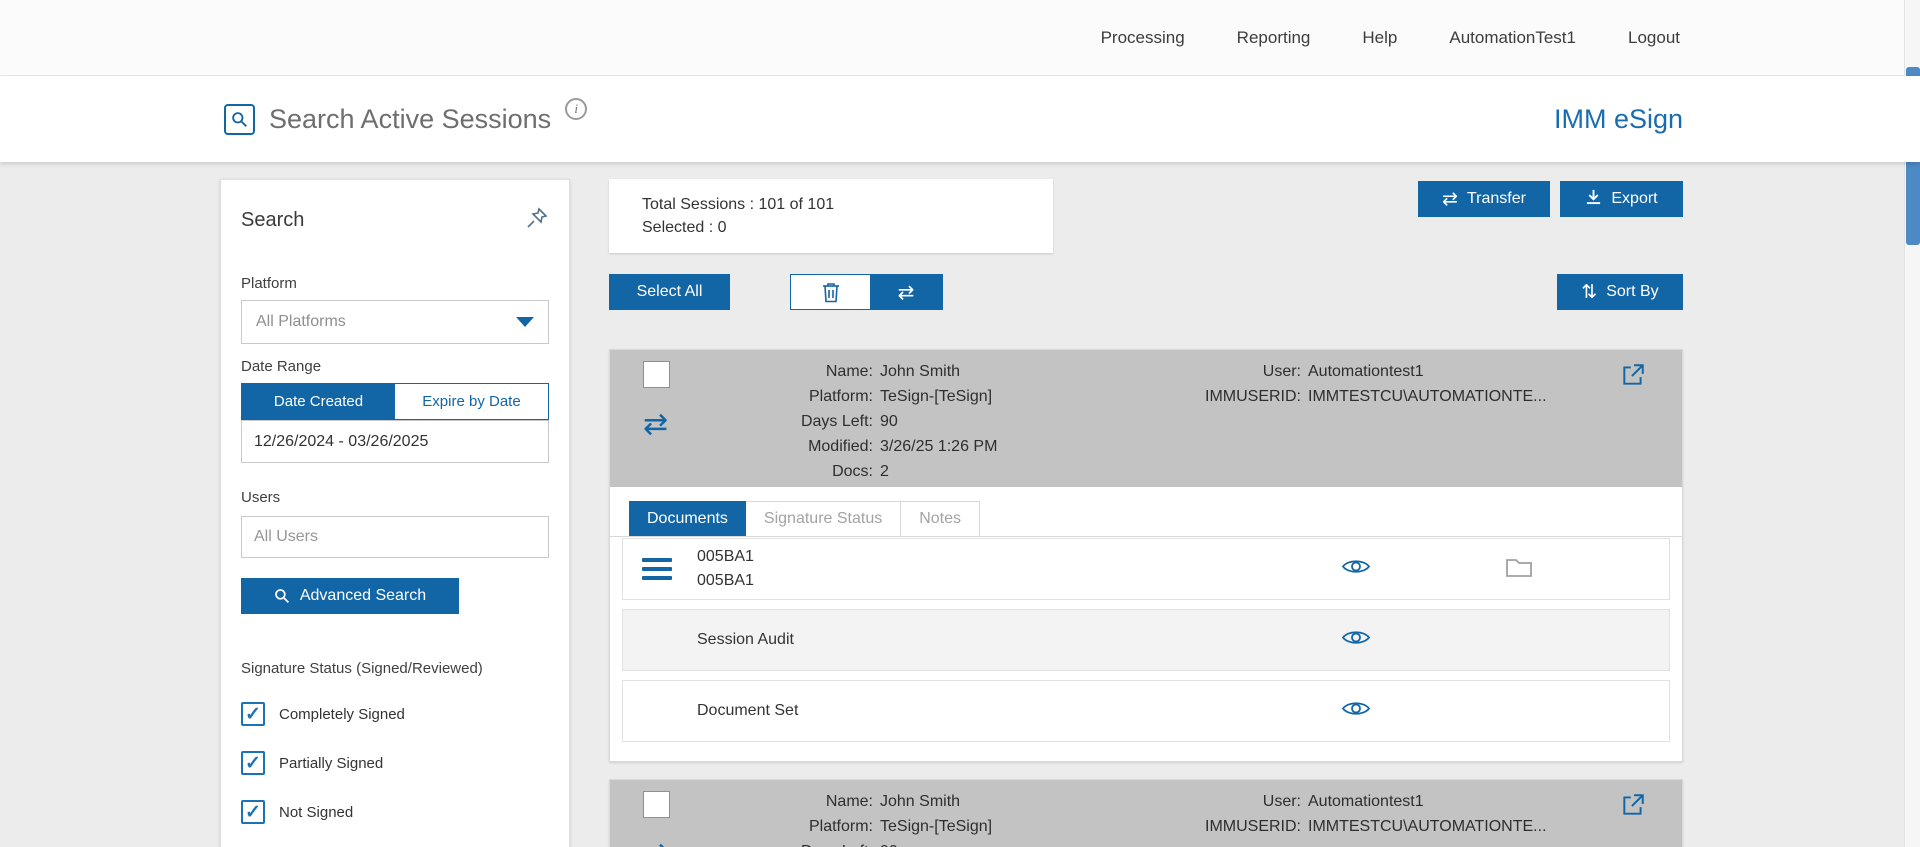 Image resolution: width=1920 pixels, height=847 pixels. Describe the element at coordinates (1618, 118) in the screenshot. I see `brand-logo: IMM eSign` at that location.